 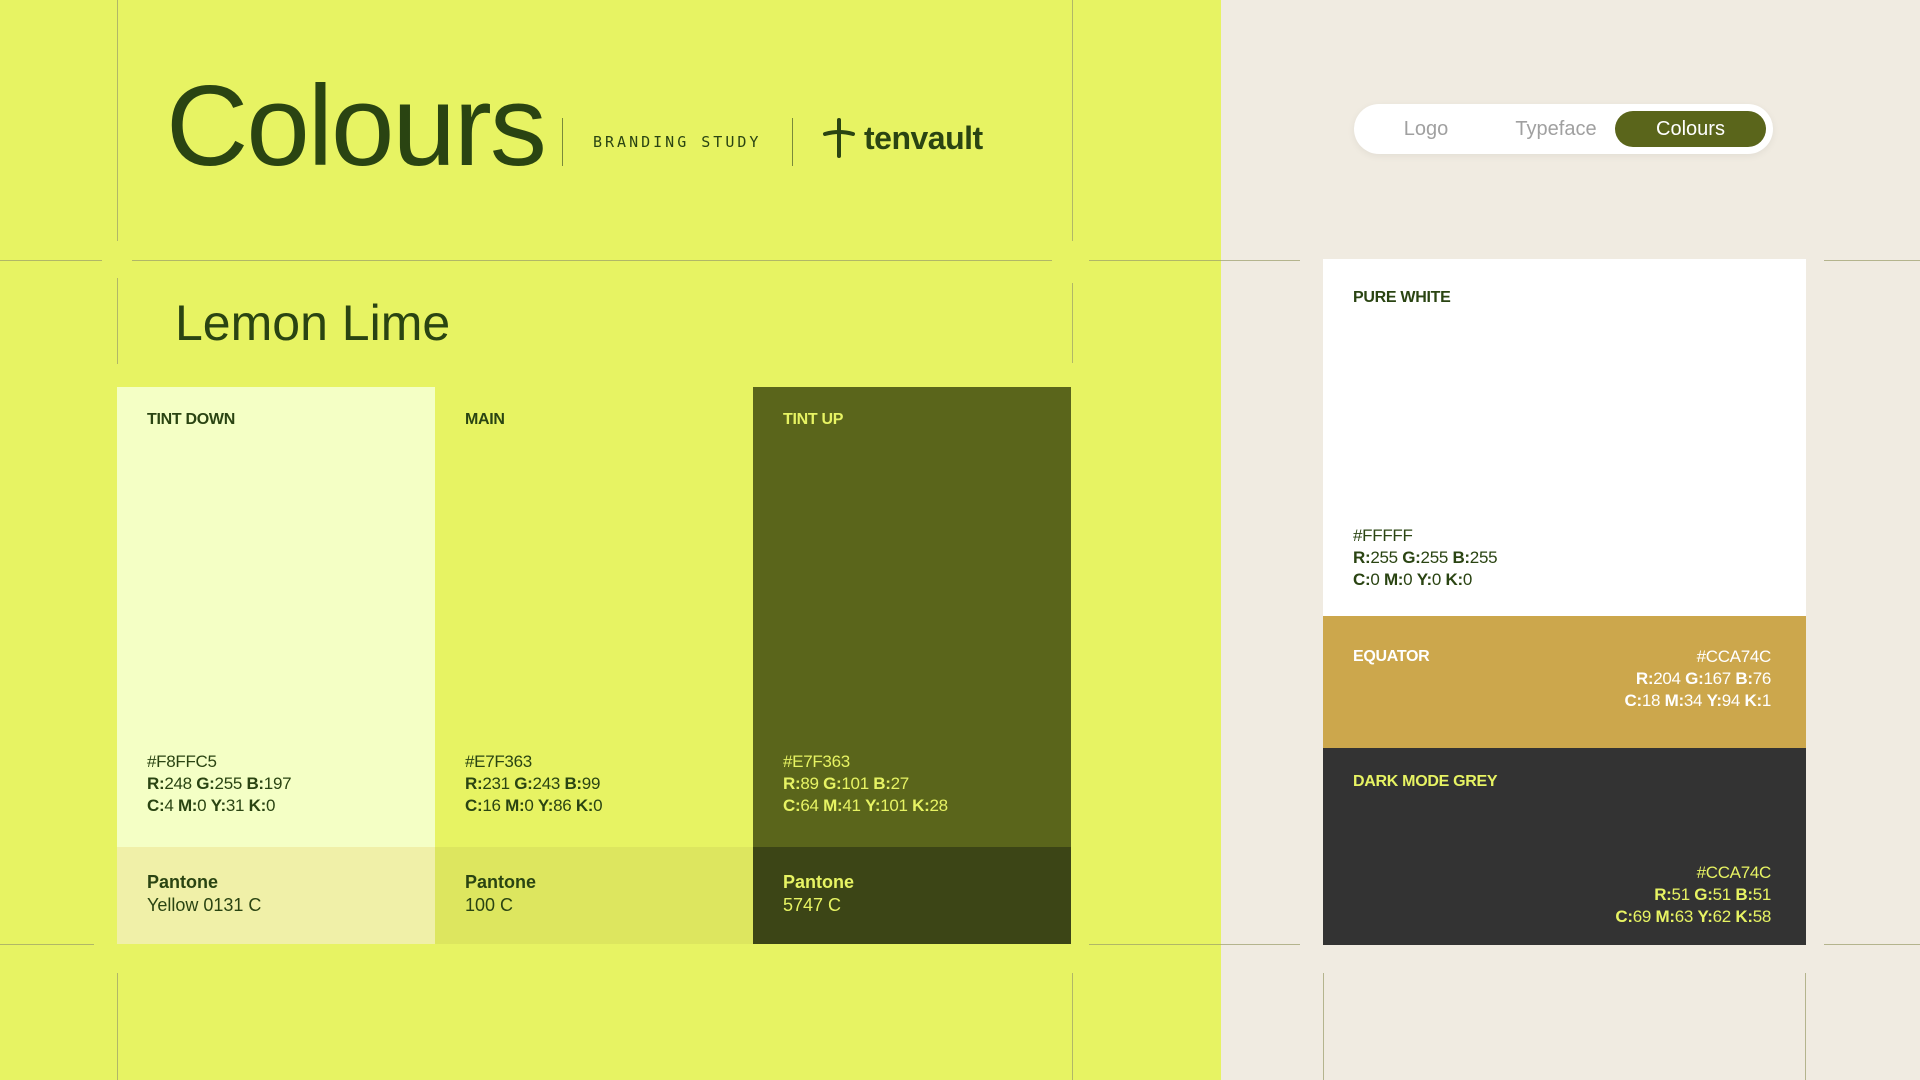 I want to click on swatch-label: TINT DOWN, so click(x=191, y=419).